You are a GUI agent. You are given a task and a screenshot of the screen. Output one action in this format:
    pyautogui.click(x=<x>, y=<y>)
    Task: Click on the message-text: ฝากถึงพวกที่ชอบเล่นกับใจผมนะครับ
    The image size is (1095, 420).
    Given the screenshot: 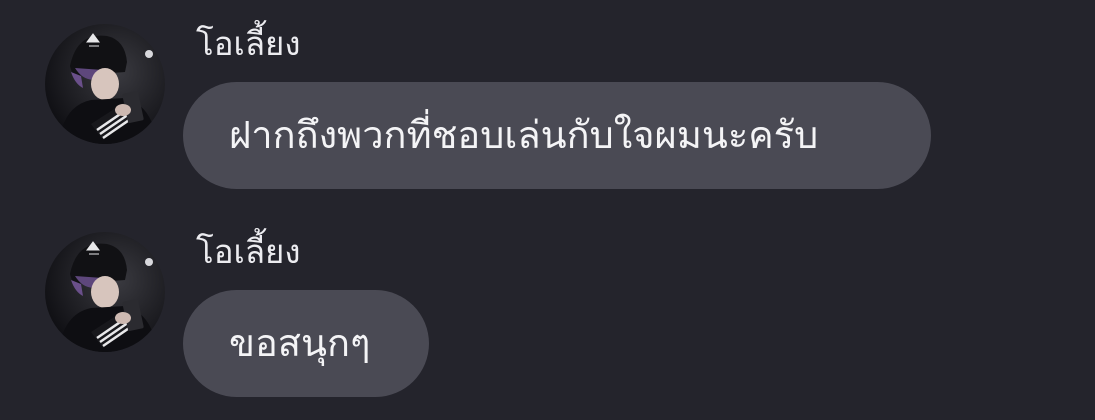 What is the action you would take?
    pyautogui.click(x=524, y=135)
    